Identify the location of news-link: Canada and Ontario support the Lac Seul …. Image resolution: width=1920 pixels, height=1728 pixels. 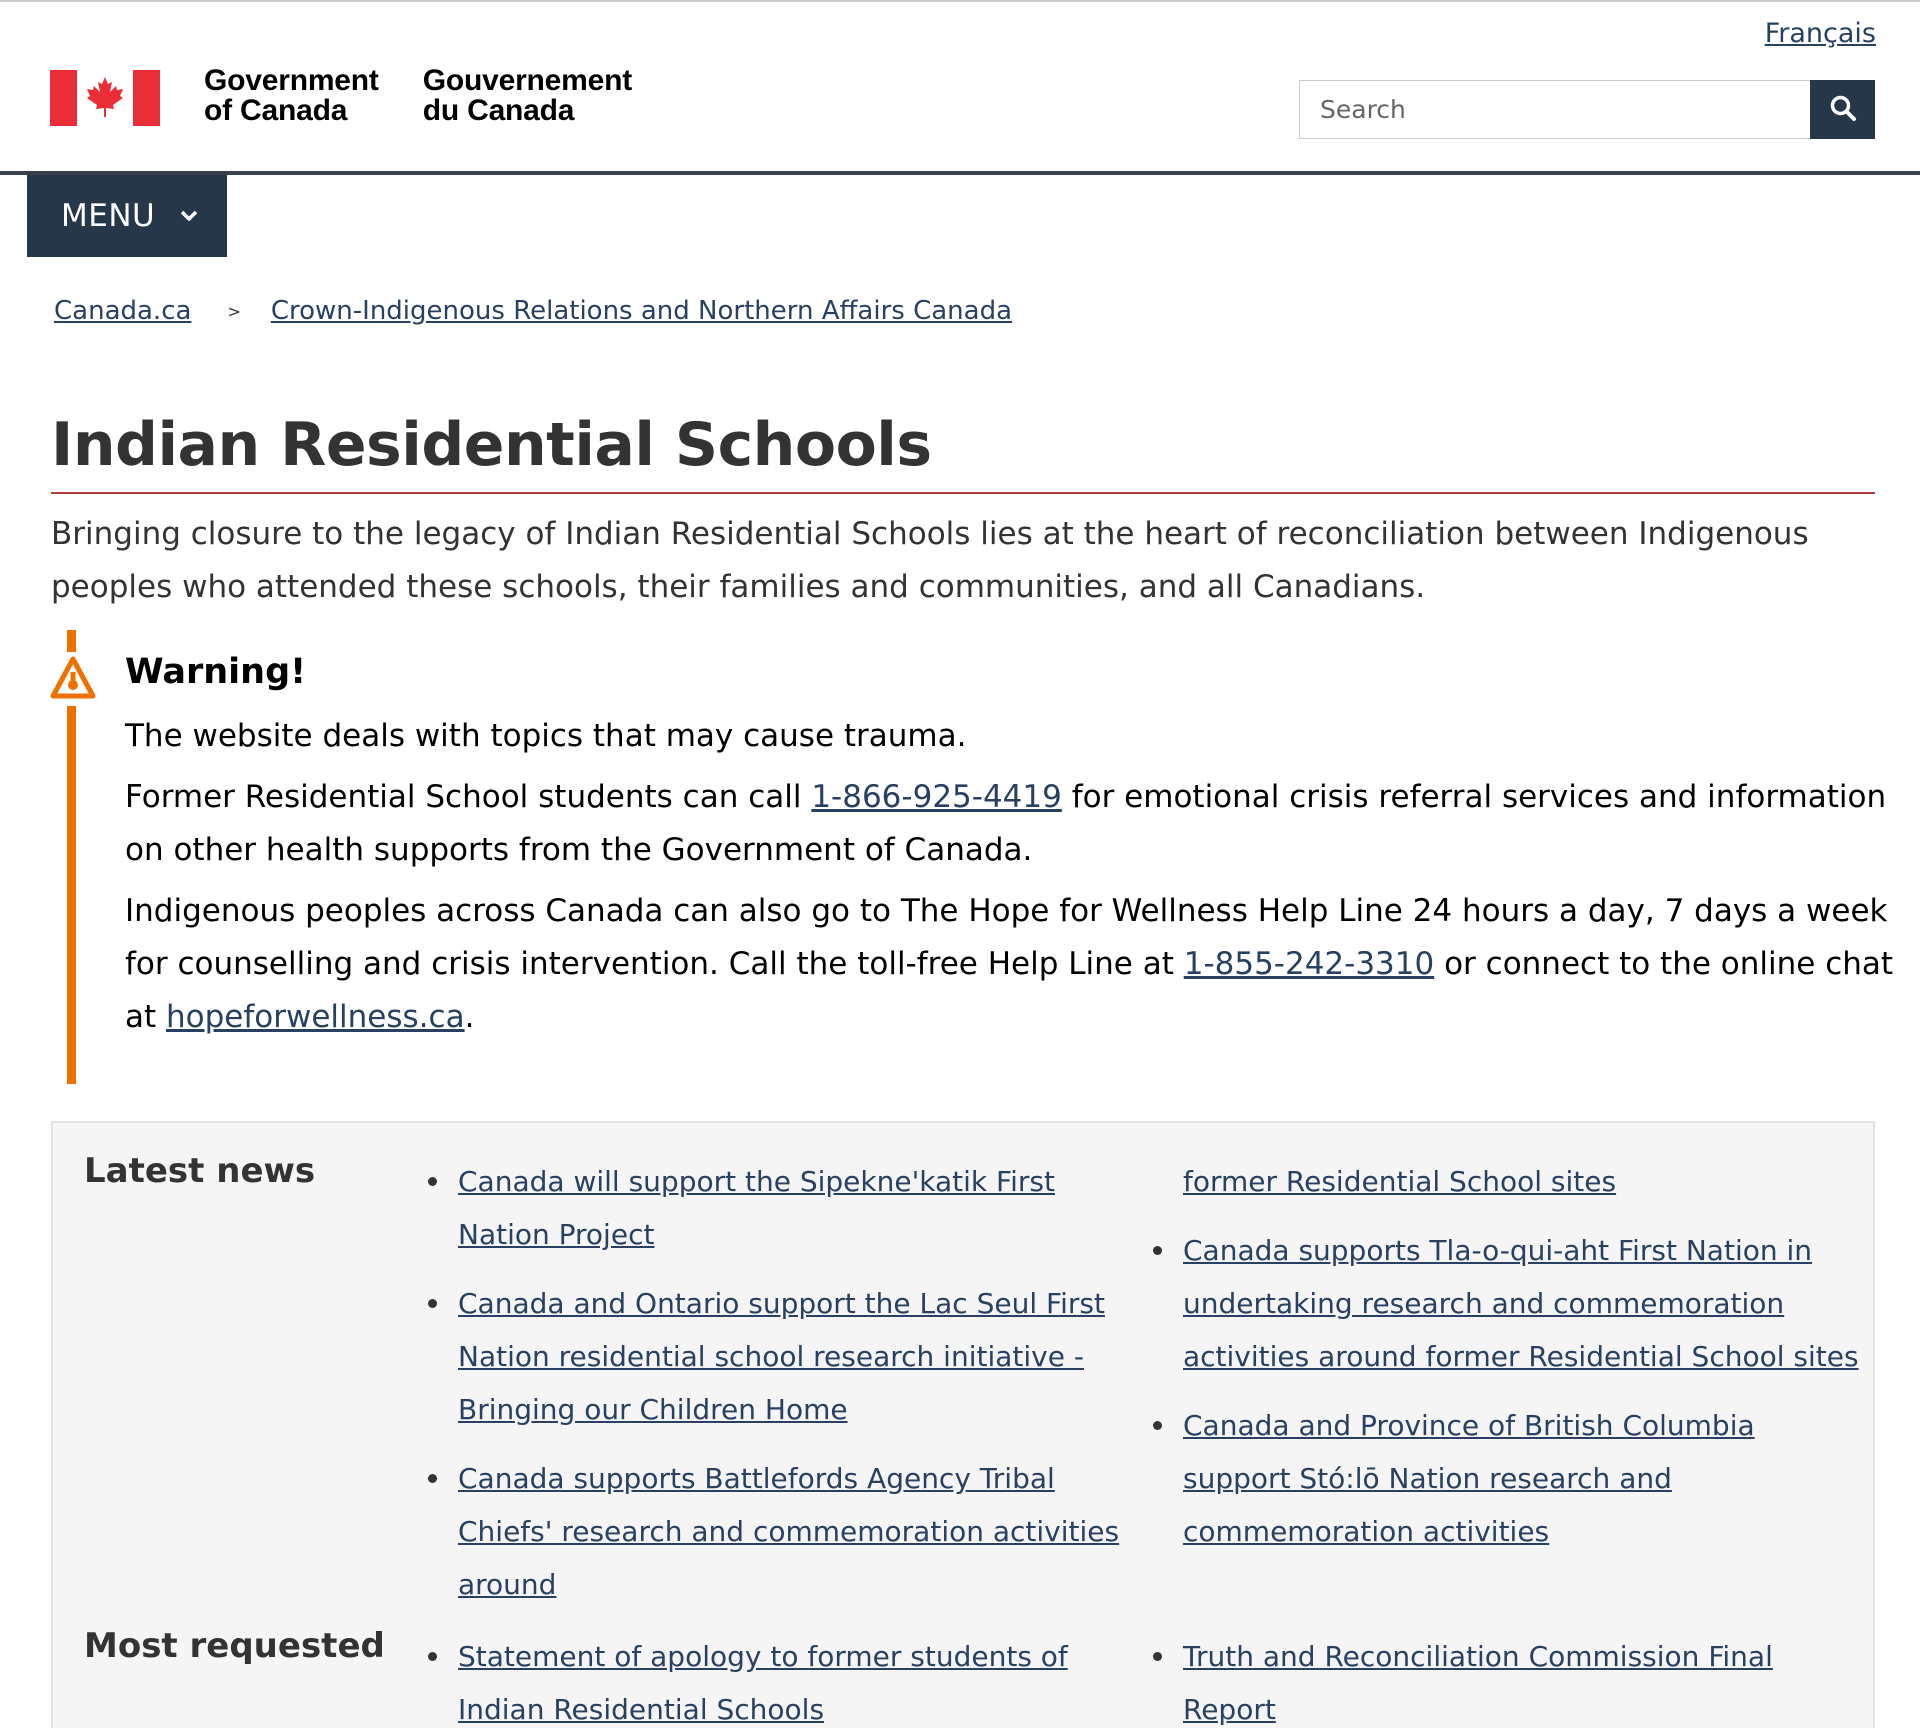
(781, 1356).